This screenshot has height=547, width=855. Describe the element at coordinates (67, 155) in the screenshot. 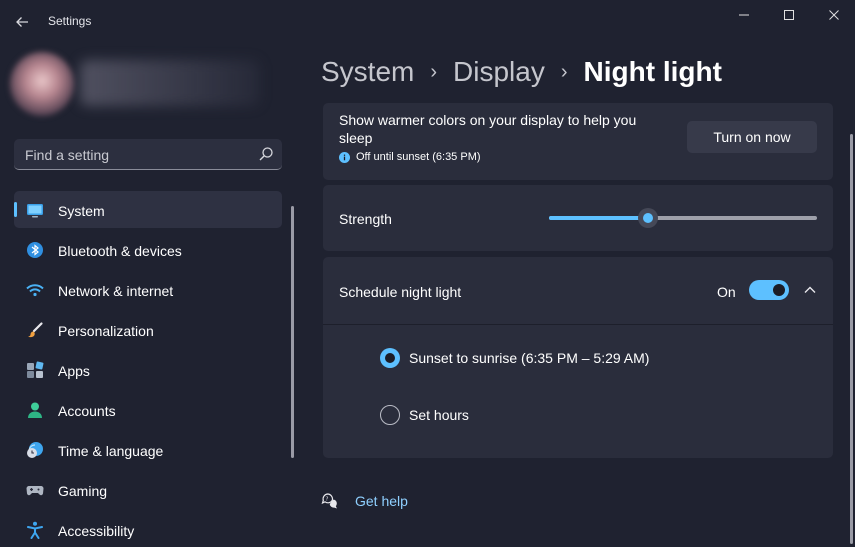

I see `search-input: Find a setting` at that location.